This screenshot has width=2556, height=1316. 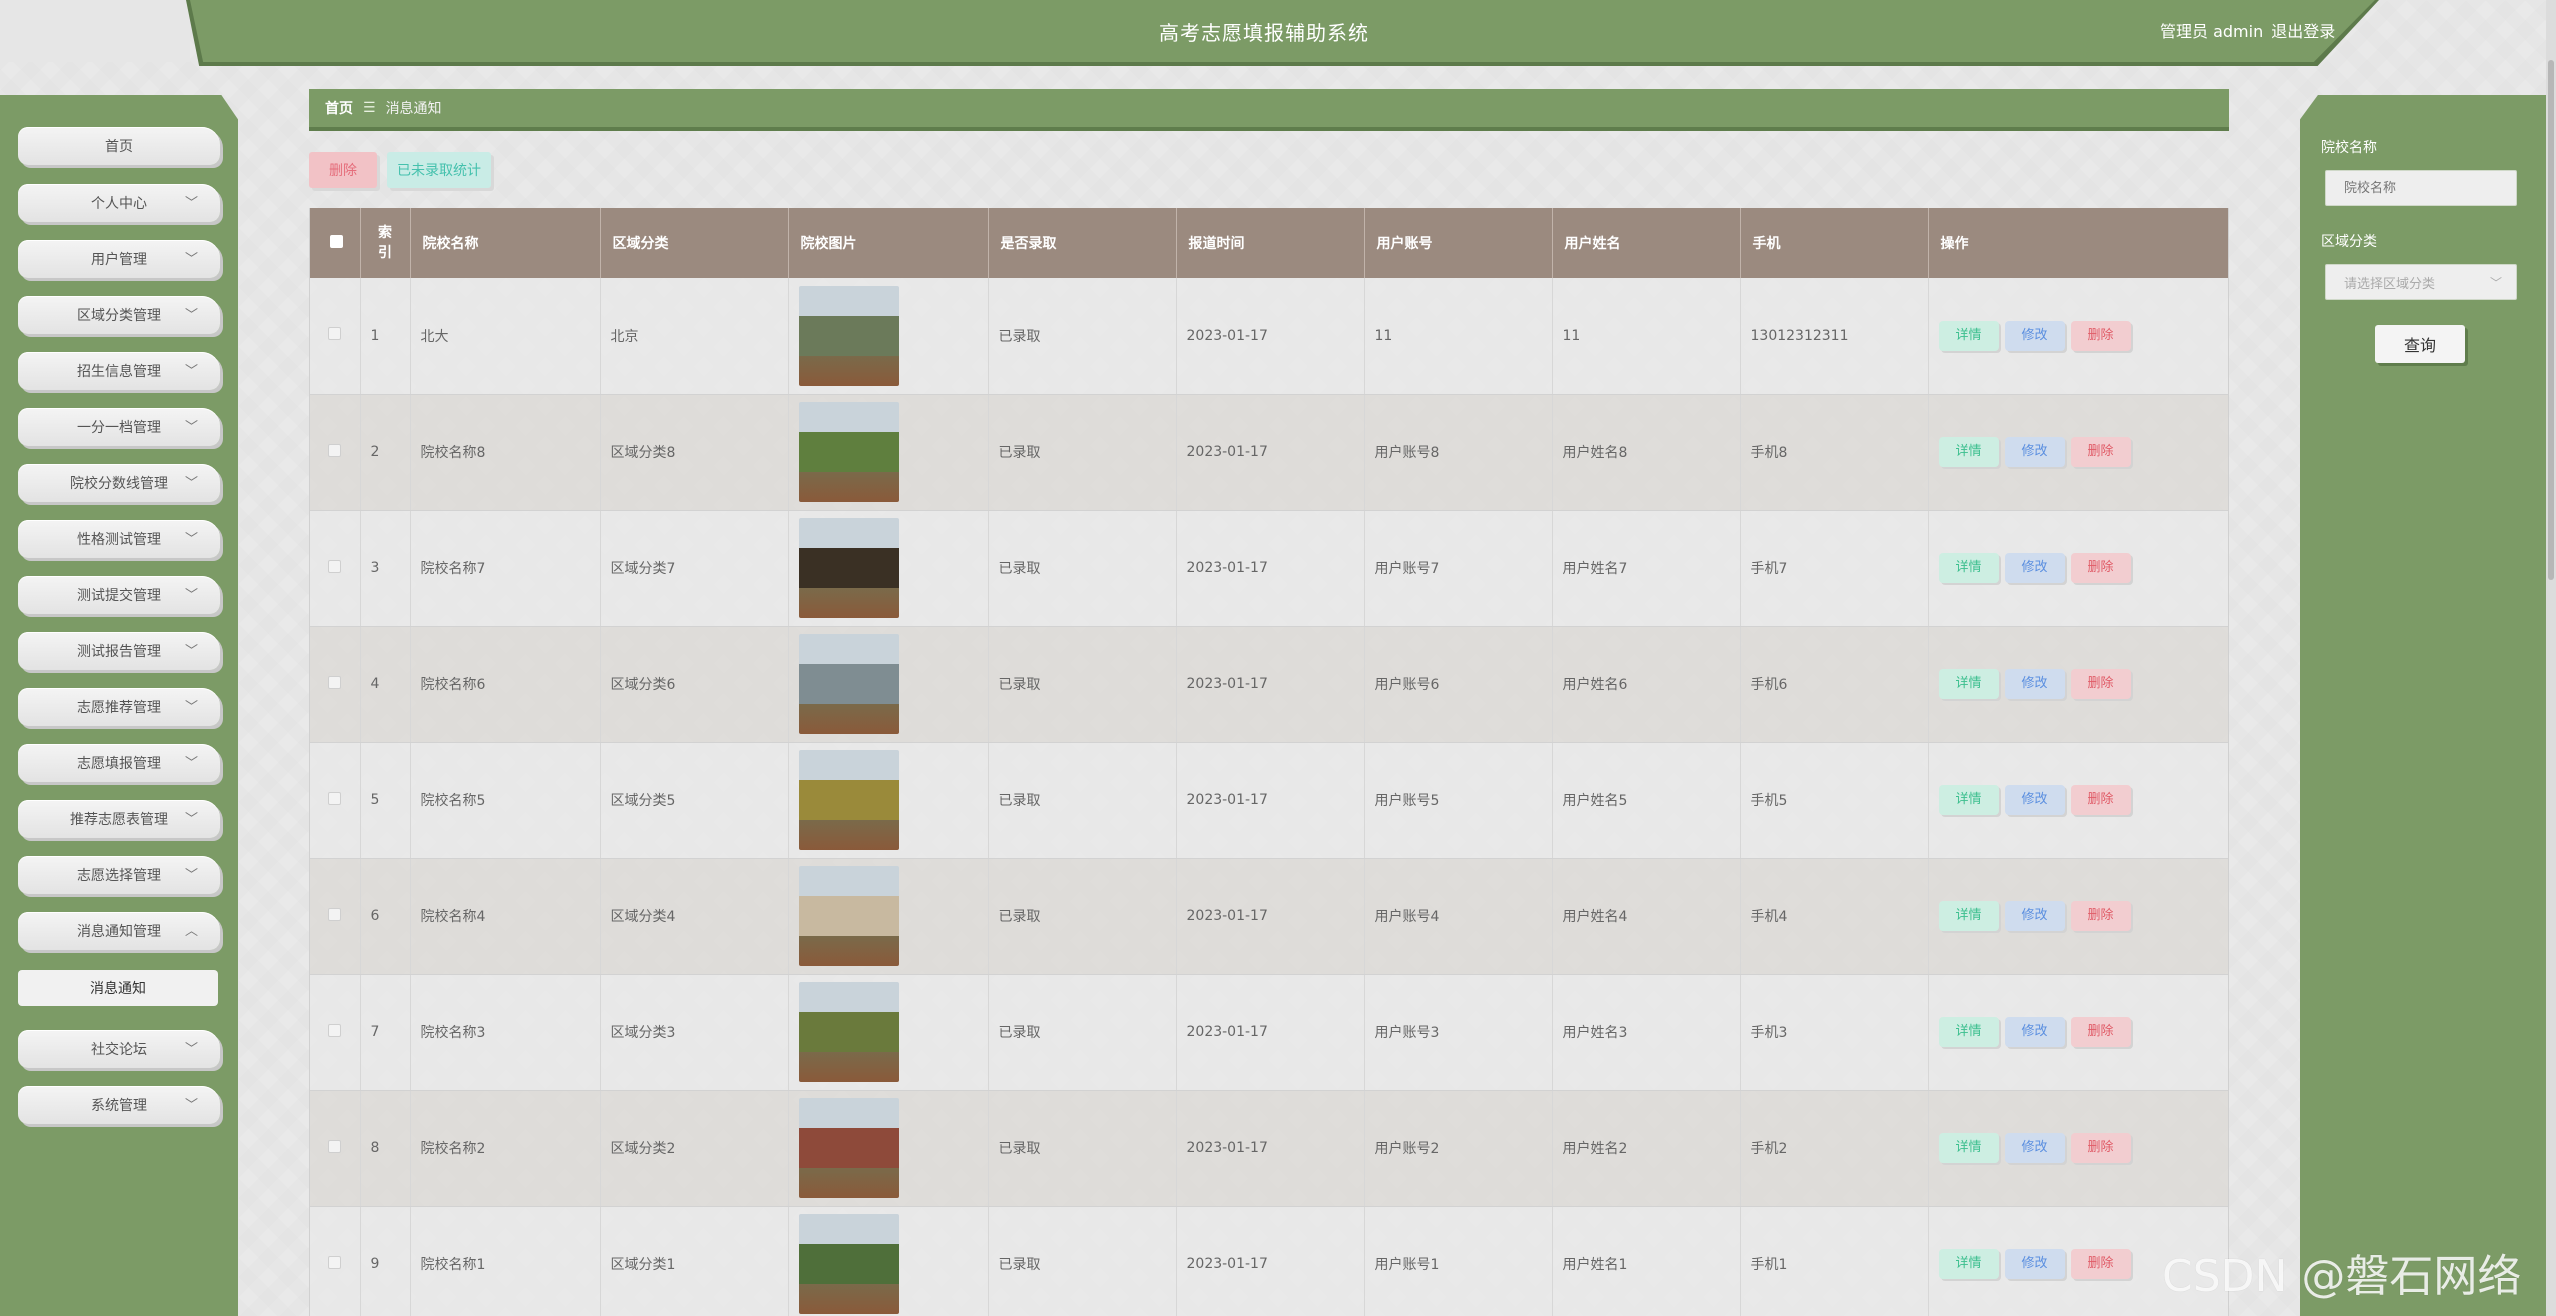 I want to click on sidebar-item-label: 测试报告管理, so click(x=119, y=652).